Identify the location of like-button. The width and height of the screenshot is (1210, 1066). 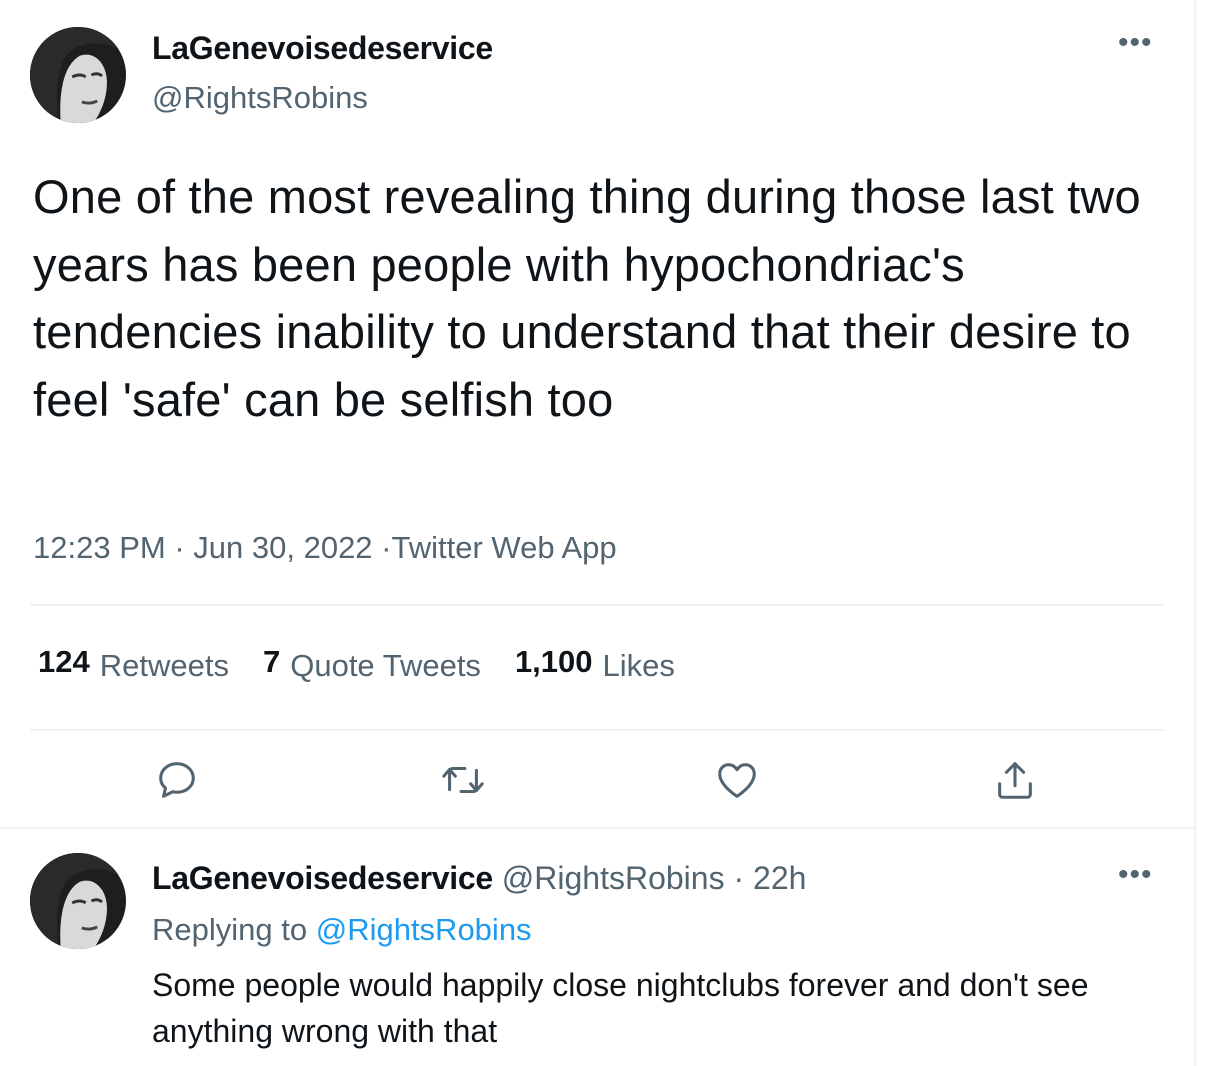
(737, 780).